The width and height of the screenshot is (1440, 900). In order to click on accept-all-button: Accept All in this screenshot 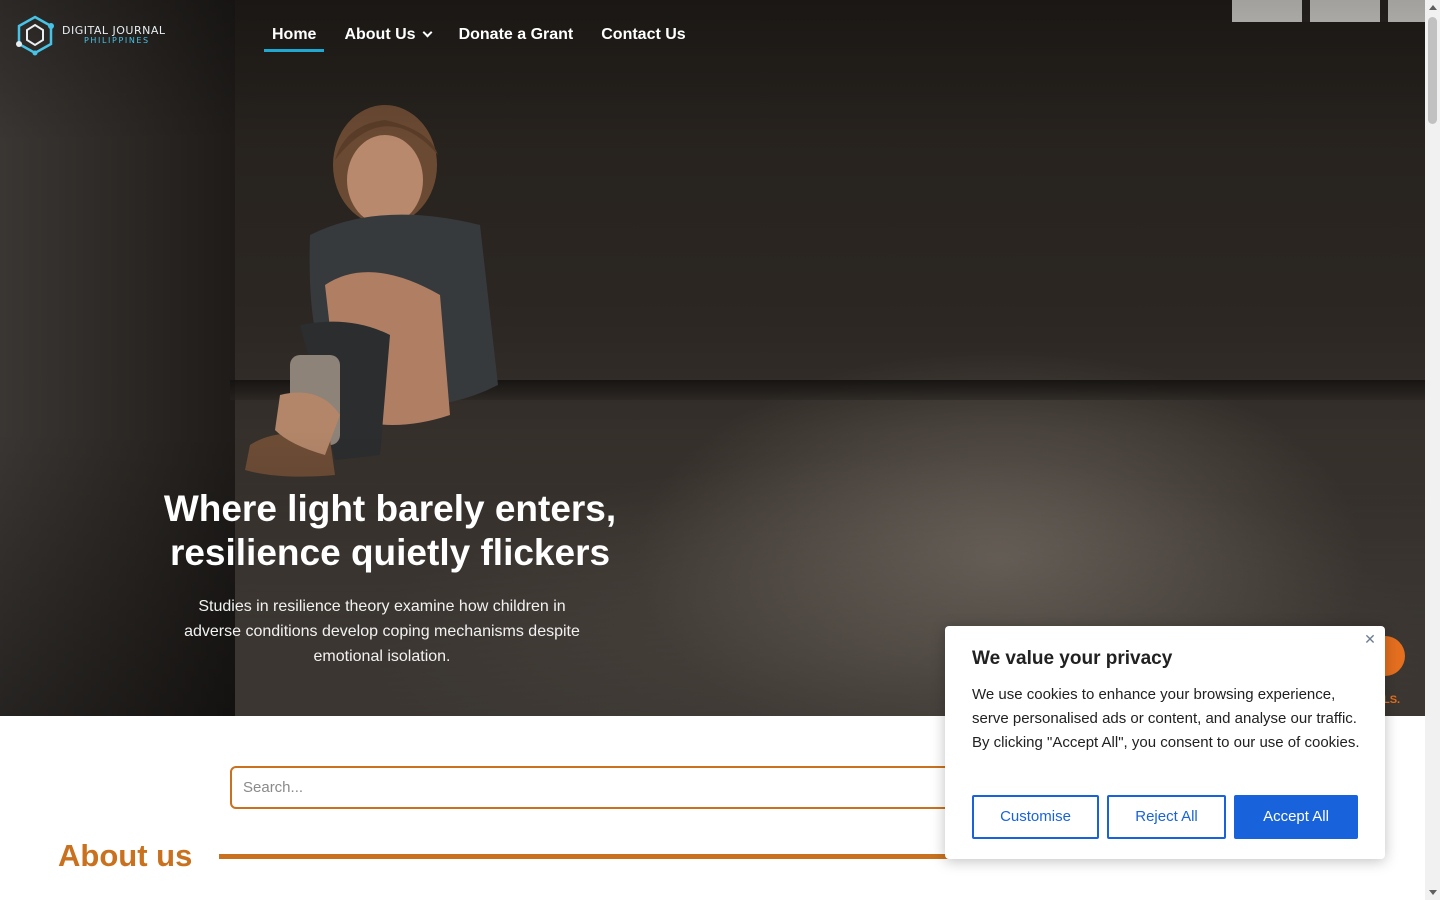, I will do `click(1296, 817)`.